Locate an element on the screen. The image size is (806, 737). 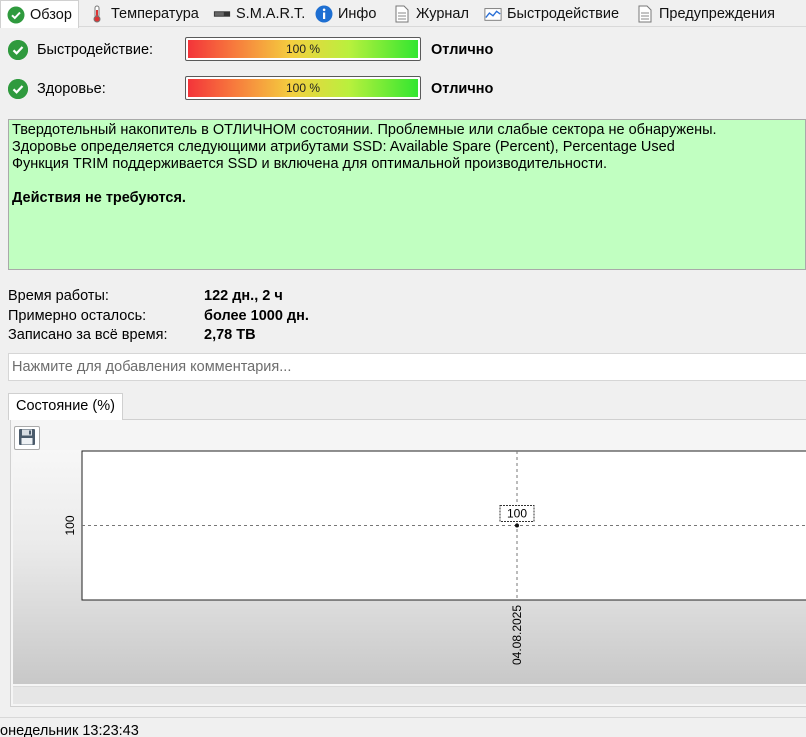
health-bar: 100 % is located at coordinates (303, 88).